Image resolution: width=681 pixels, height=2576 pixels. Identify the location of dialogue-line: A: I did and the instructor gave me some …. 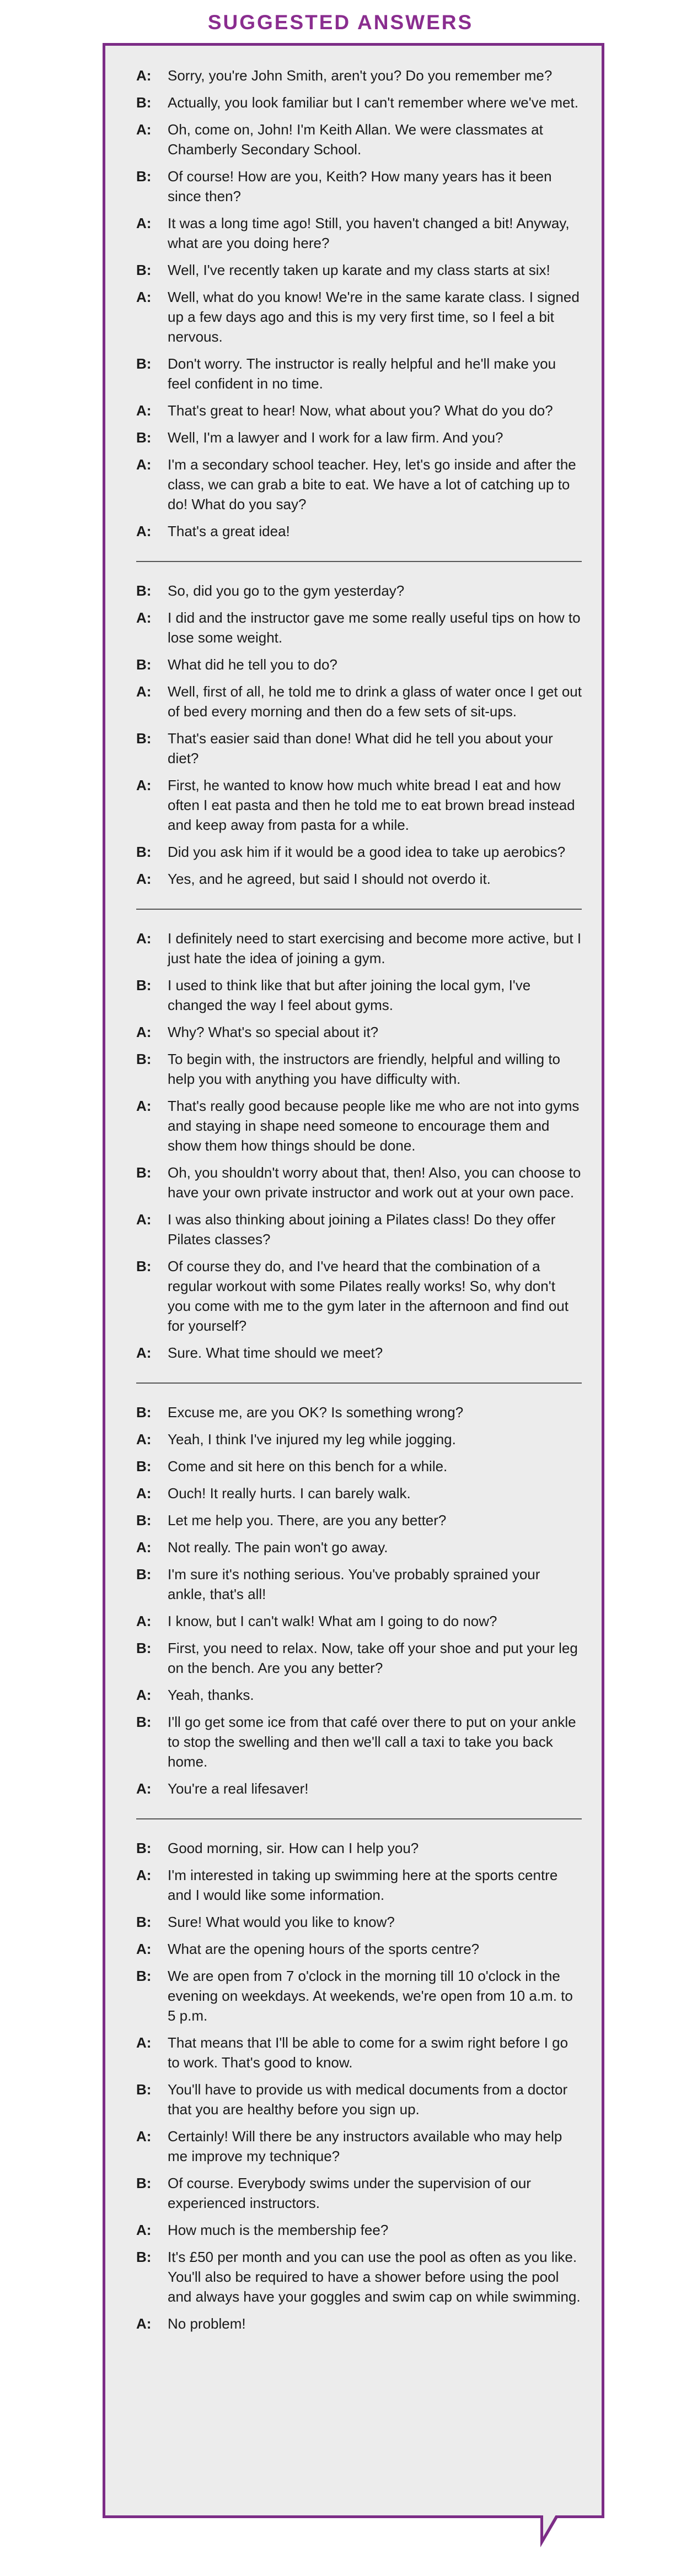
(359, 627).